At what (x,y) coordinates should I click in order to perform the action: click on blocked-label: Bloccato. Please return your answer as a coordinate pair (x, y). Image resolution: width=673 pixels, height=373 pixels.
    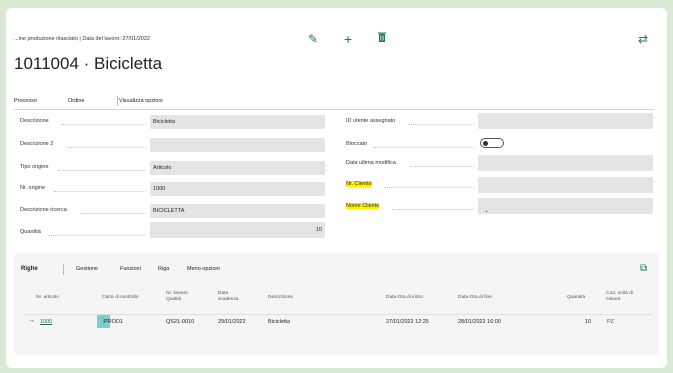
    Looking at the image, I should click on (357, 144).